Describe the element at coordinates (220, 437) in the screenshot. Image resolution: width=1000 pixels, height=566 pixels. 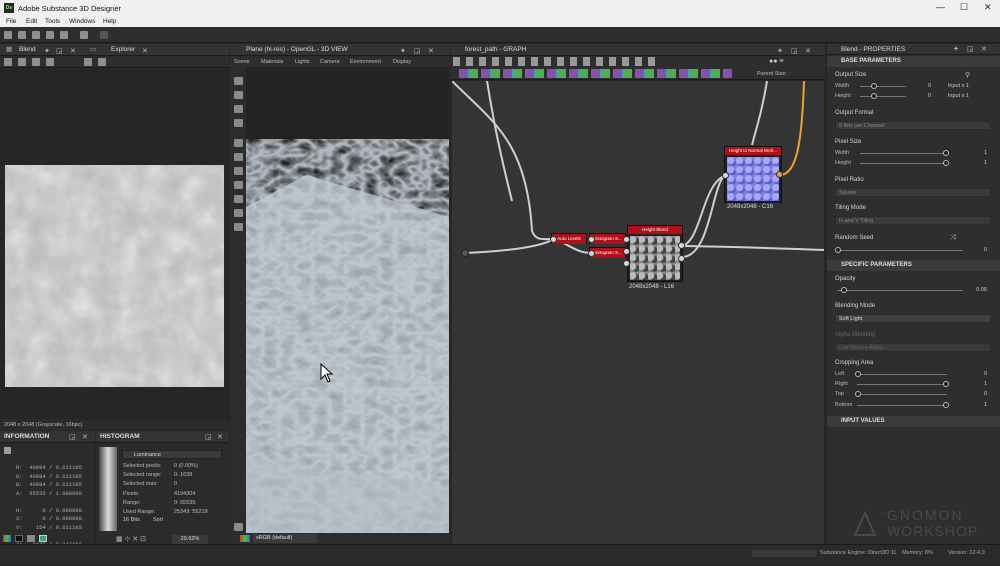
I see `close-hist-icon: ✕` at that location.